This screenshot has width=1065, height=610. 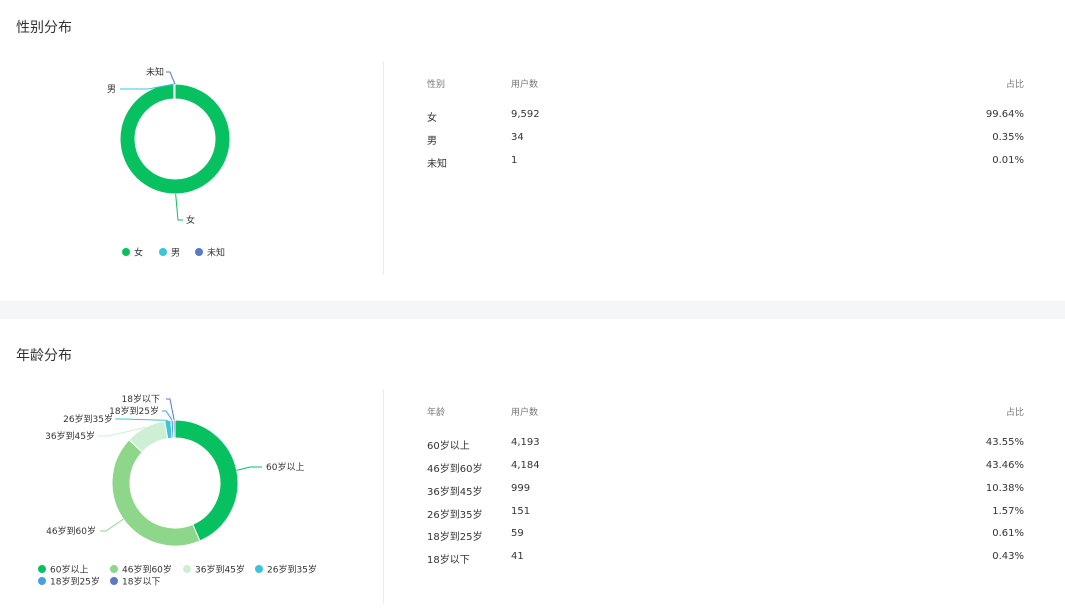 What do you see at coordinates (134, 411) in the screenshot?
I see `slice-label: 18岁到25岁` at bounding box center [134, 411].